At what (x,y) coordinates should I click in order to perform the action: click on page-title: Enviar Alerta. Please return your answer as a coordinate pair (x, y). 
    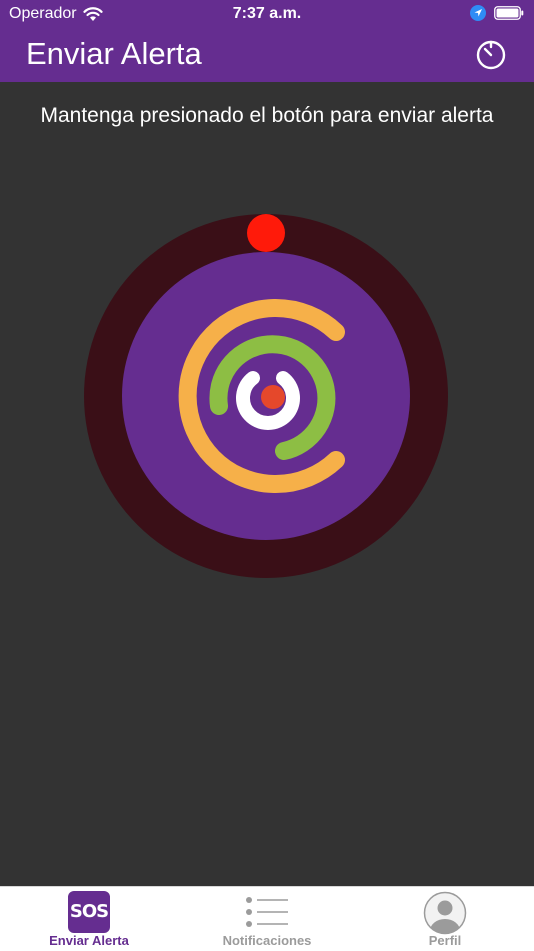
    Looking at the image, I should click on (114, 53).